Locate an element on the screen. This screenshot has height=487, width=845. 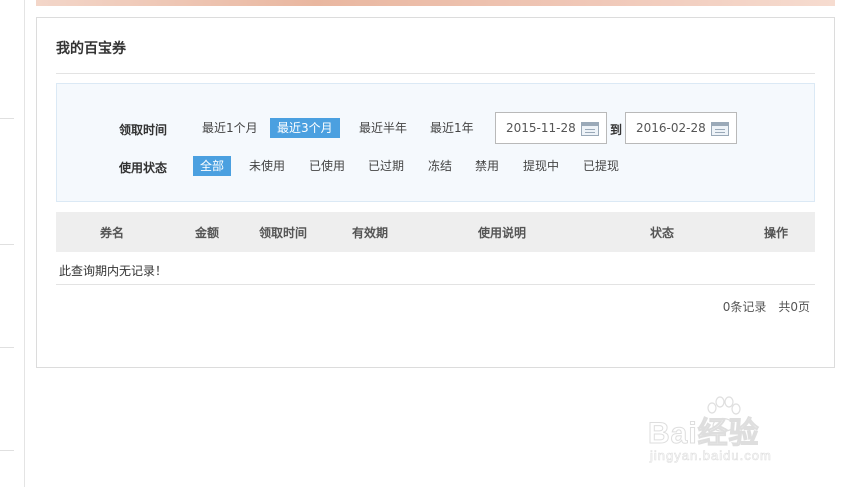
status-withdrawing: 提现中 is located at coordinates (541, 166).